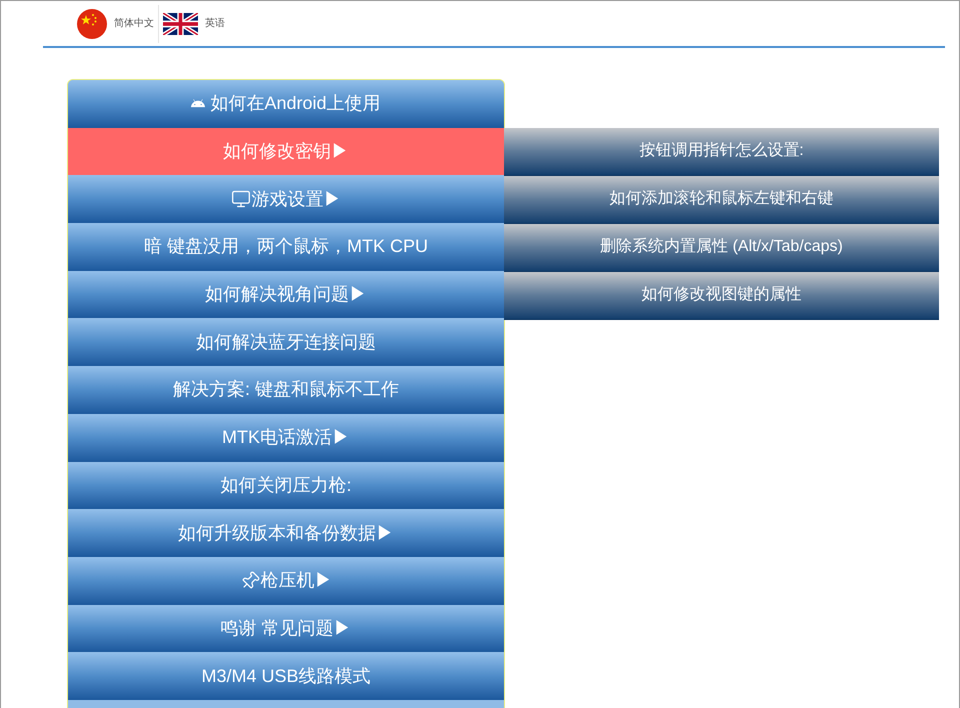 The width and height of the screenshot is (960, 708). I want to click on menu-item: 暗 键盘没用，两个鼠标，MTK CPU, so click(286, 247).